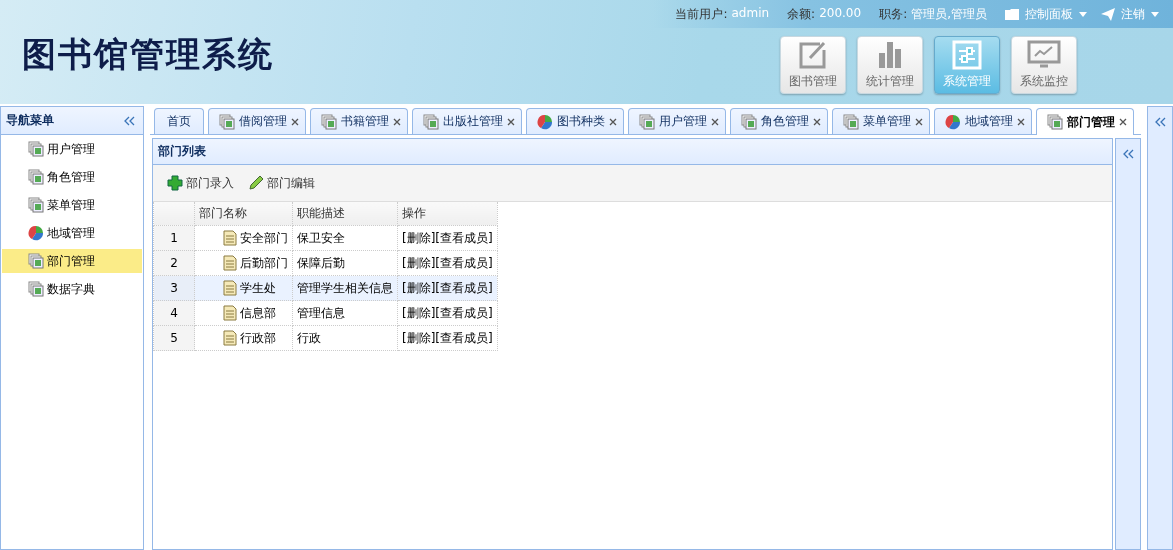 The width and height of the screenshot is (1173, 550). What do you see at coordinates (182, 151) in the screenshot?
I see `panel-title: 部门列表` at bounding box center [182, 151].